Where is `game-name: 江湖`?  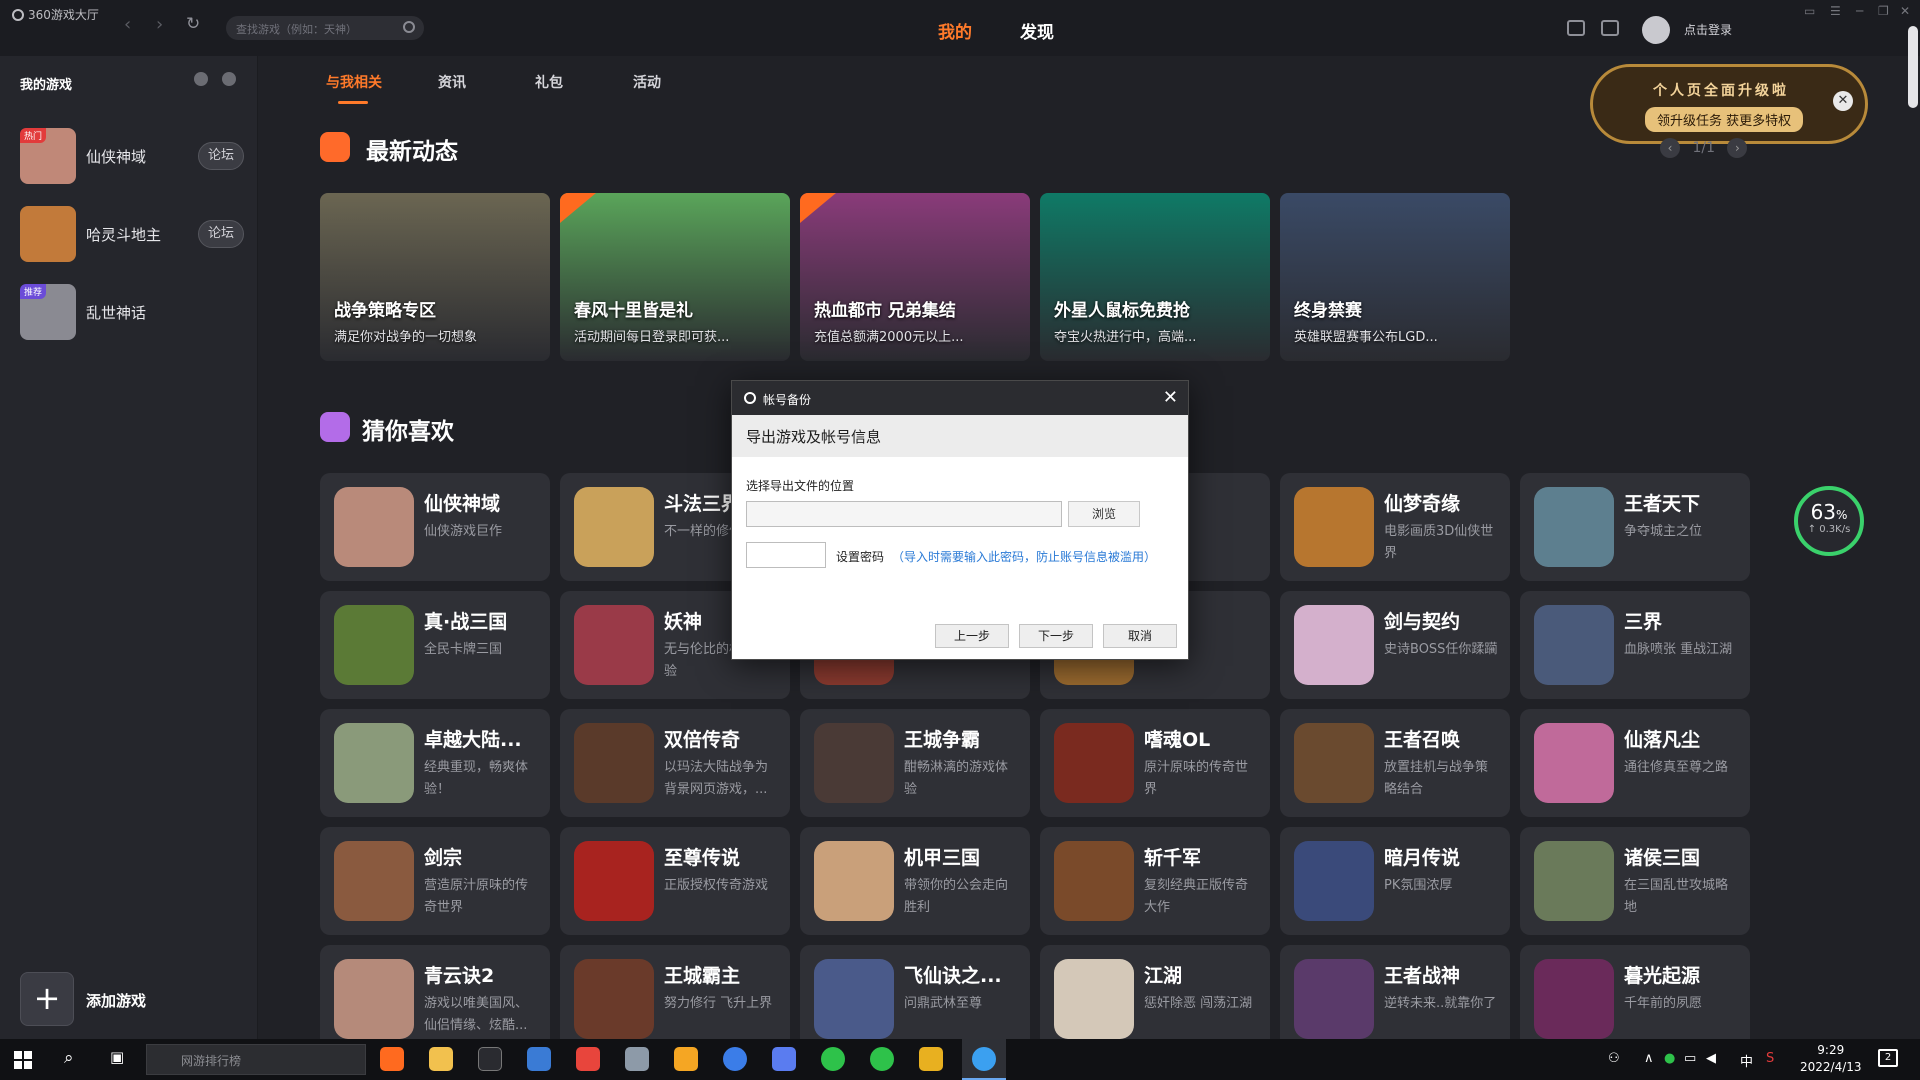 game-name: 江湖 is located at coordinates (1163, 974).